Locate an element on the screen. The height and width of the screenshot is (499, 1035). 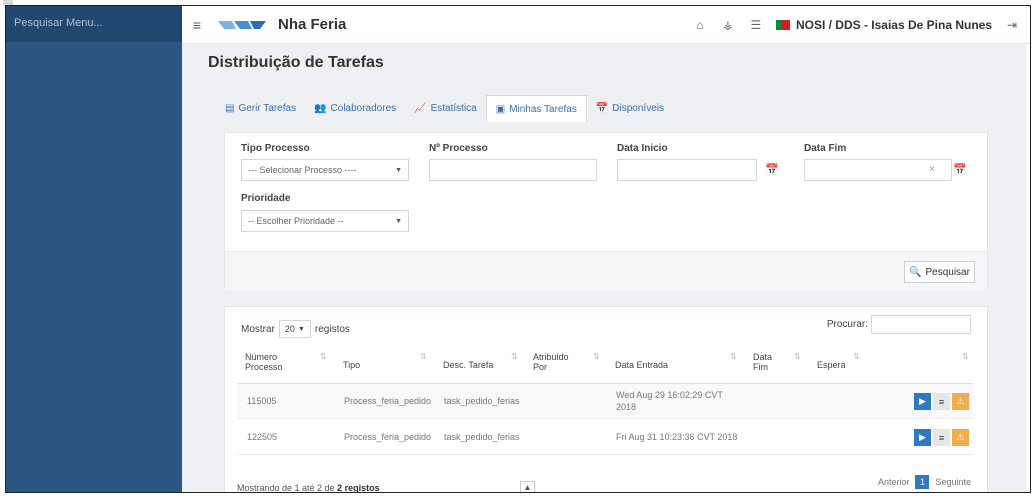
pager-current-page: 1 is located at coordinates (922, 482).